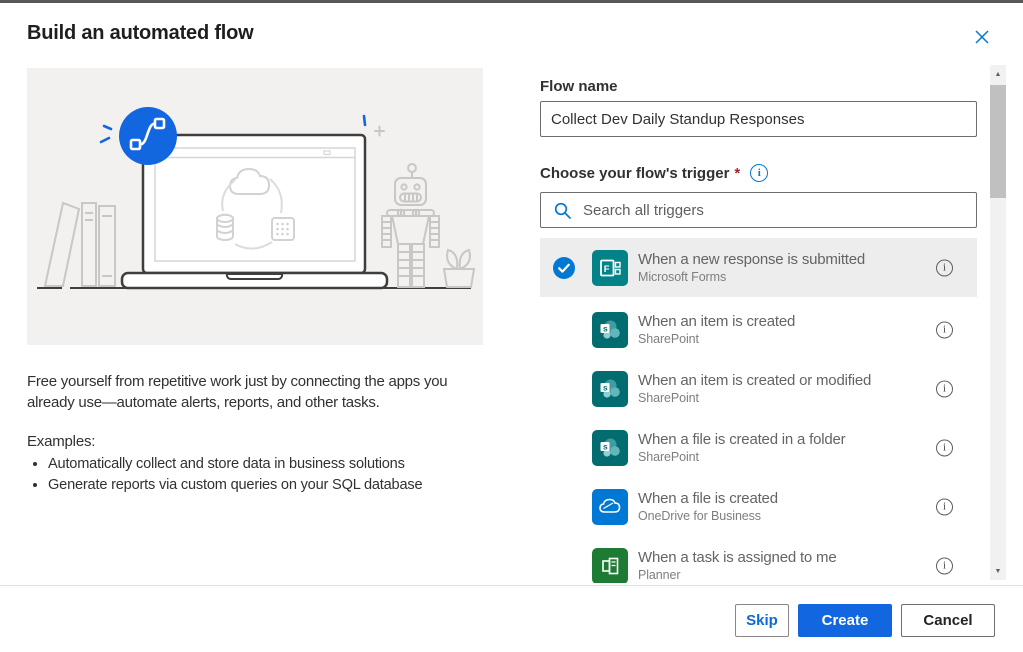  I want to click on footer-divider, so click(511, 585).